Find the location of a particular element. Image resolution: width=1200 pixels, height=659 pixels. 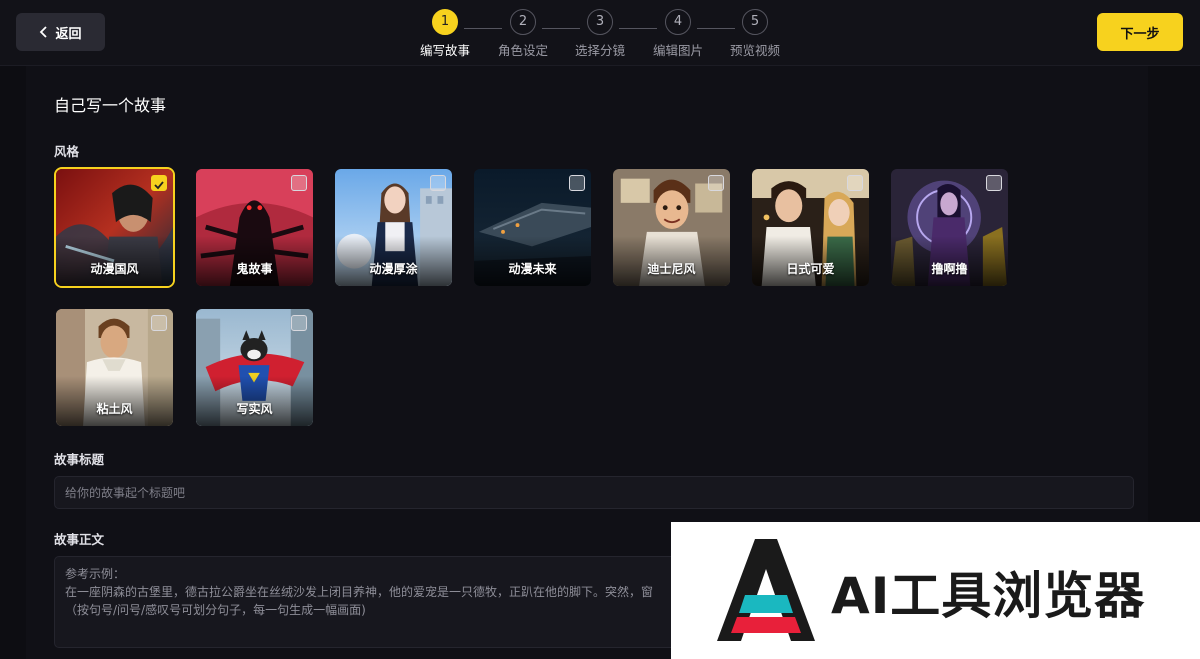

step-1: 1 编写故事 is located at coordinates (445, 33).